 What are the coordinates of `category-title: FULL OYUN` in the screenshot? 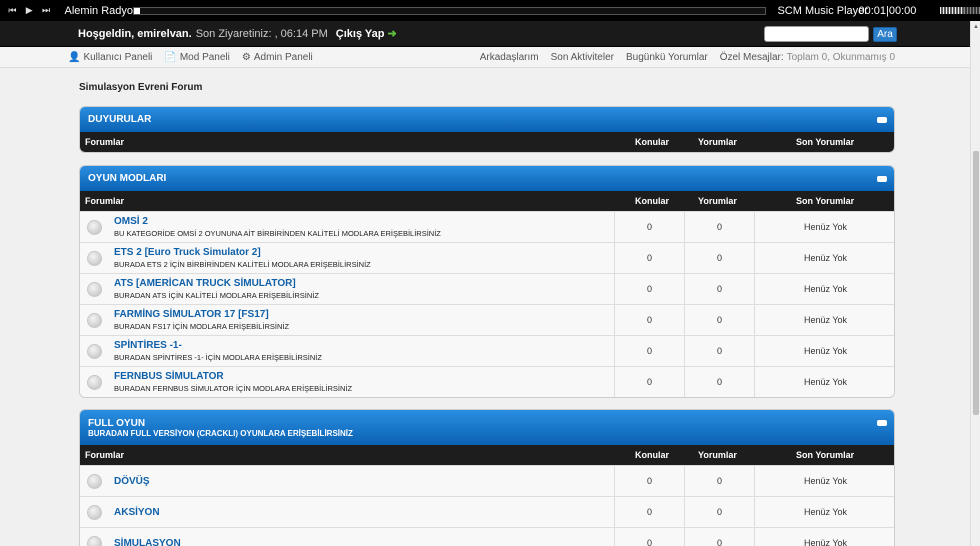 It's located at (487, 419).